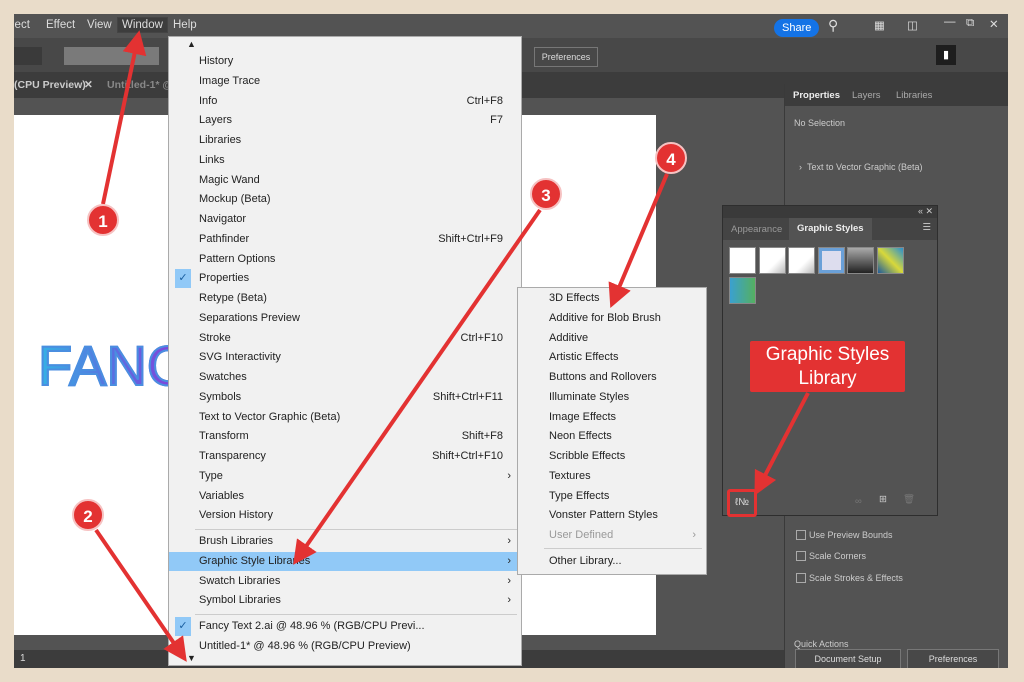 This screenshot has width=1024, height=682. Describe the element at coordinates (883, 499) in the screenshot. I see `new-style-icon: ⊞` at that location.